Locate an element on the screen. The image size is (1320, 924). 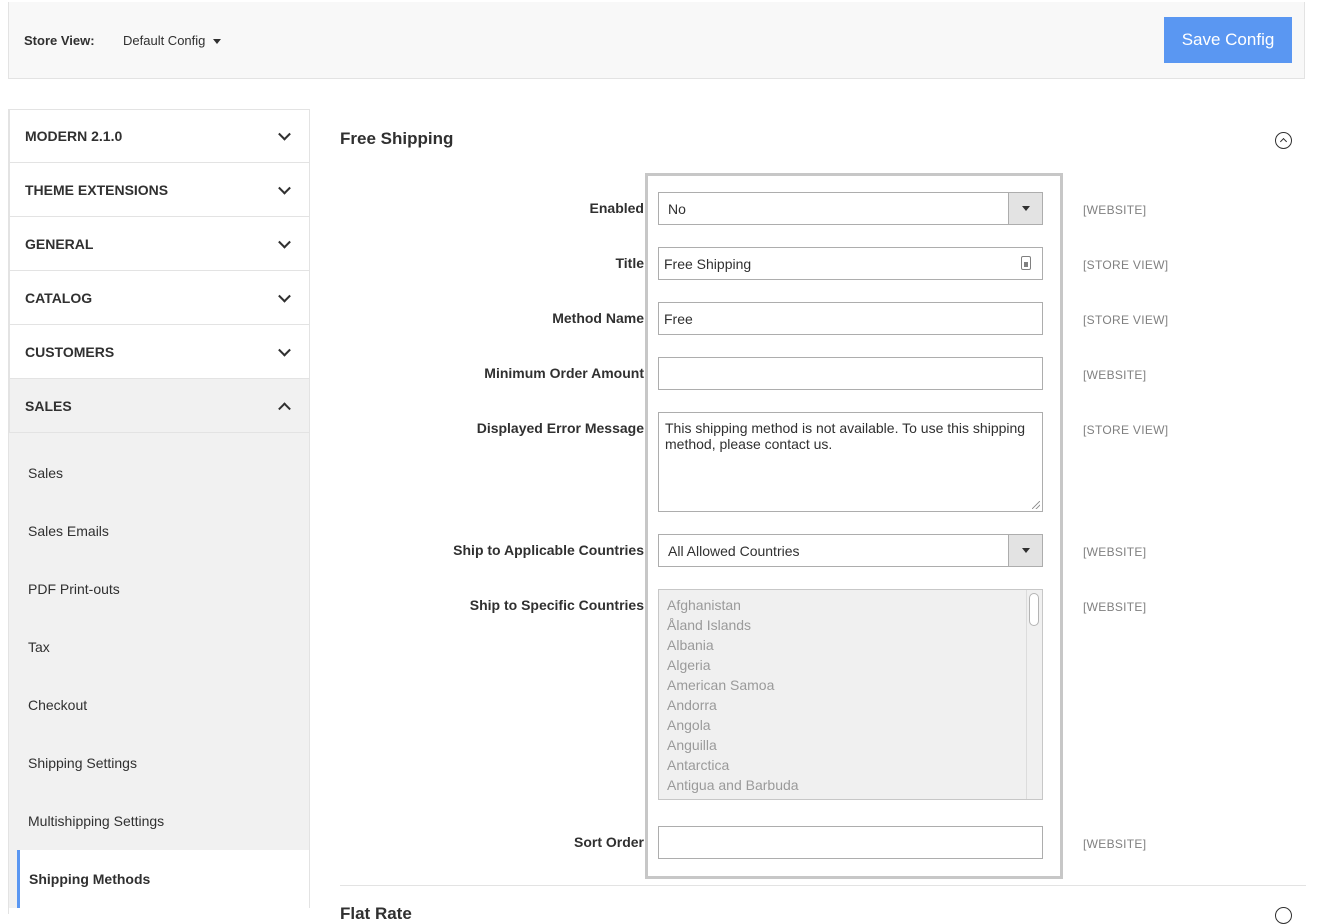
sidebar-item-multishipping-settings: Multishipping Settings is located at coordinates (159, 821).